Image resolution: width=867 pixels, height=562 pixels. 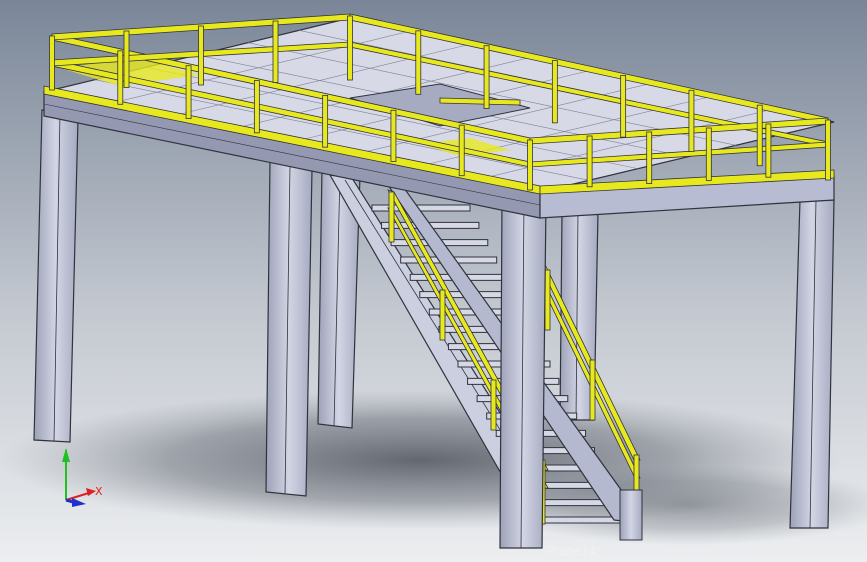 What do you see at coordinates (421, 208) in the screenshot?
I see `stair-tread` at bounding box center [421, 208].